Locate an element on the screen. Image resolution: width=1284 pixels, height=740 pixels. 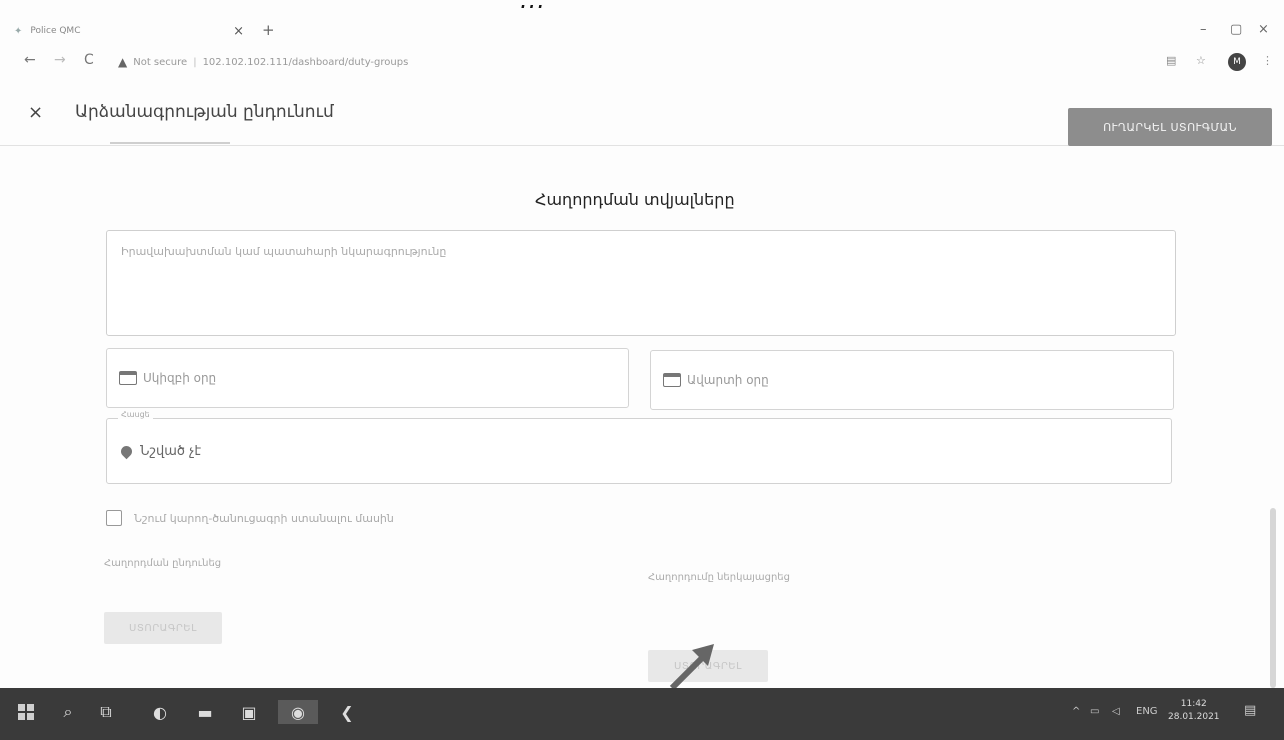
translate-icon: ▤ is located at coordinates (1171, 60).